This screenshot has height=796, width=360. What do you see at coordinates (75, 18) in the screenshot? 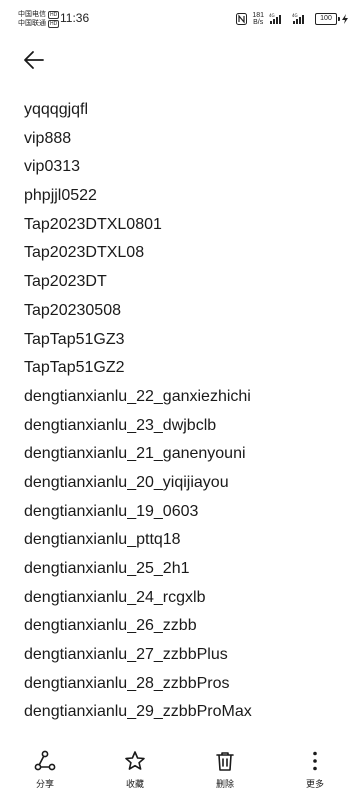
I see `clock: 11:36` at bounding box center [75, 18].